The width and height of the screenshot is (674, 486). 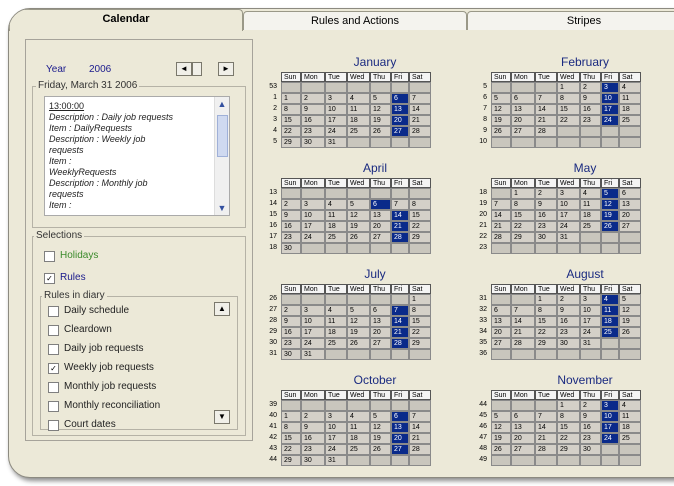 I want to click on day-cell: 11, so click(x=610, y=310).